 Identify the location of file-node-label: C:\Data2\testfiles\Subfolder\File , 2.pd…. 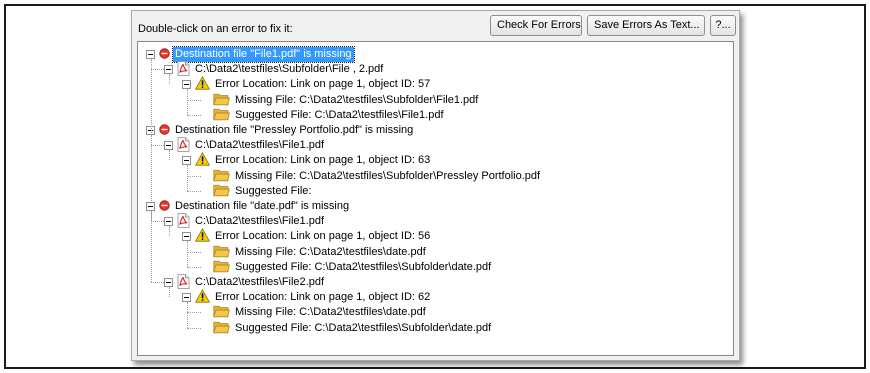
(289, 69).